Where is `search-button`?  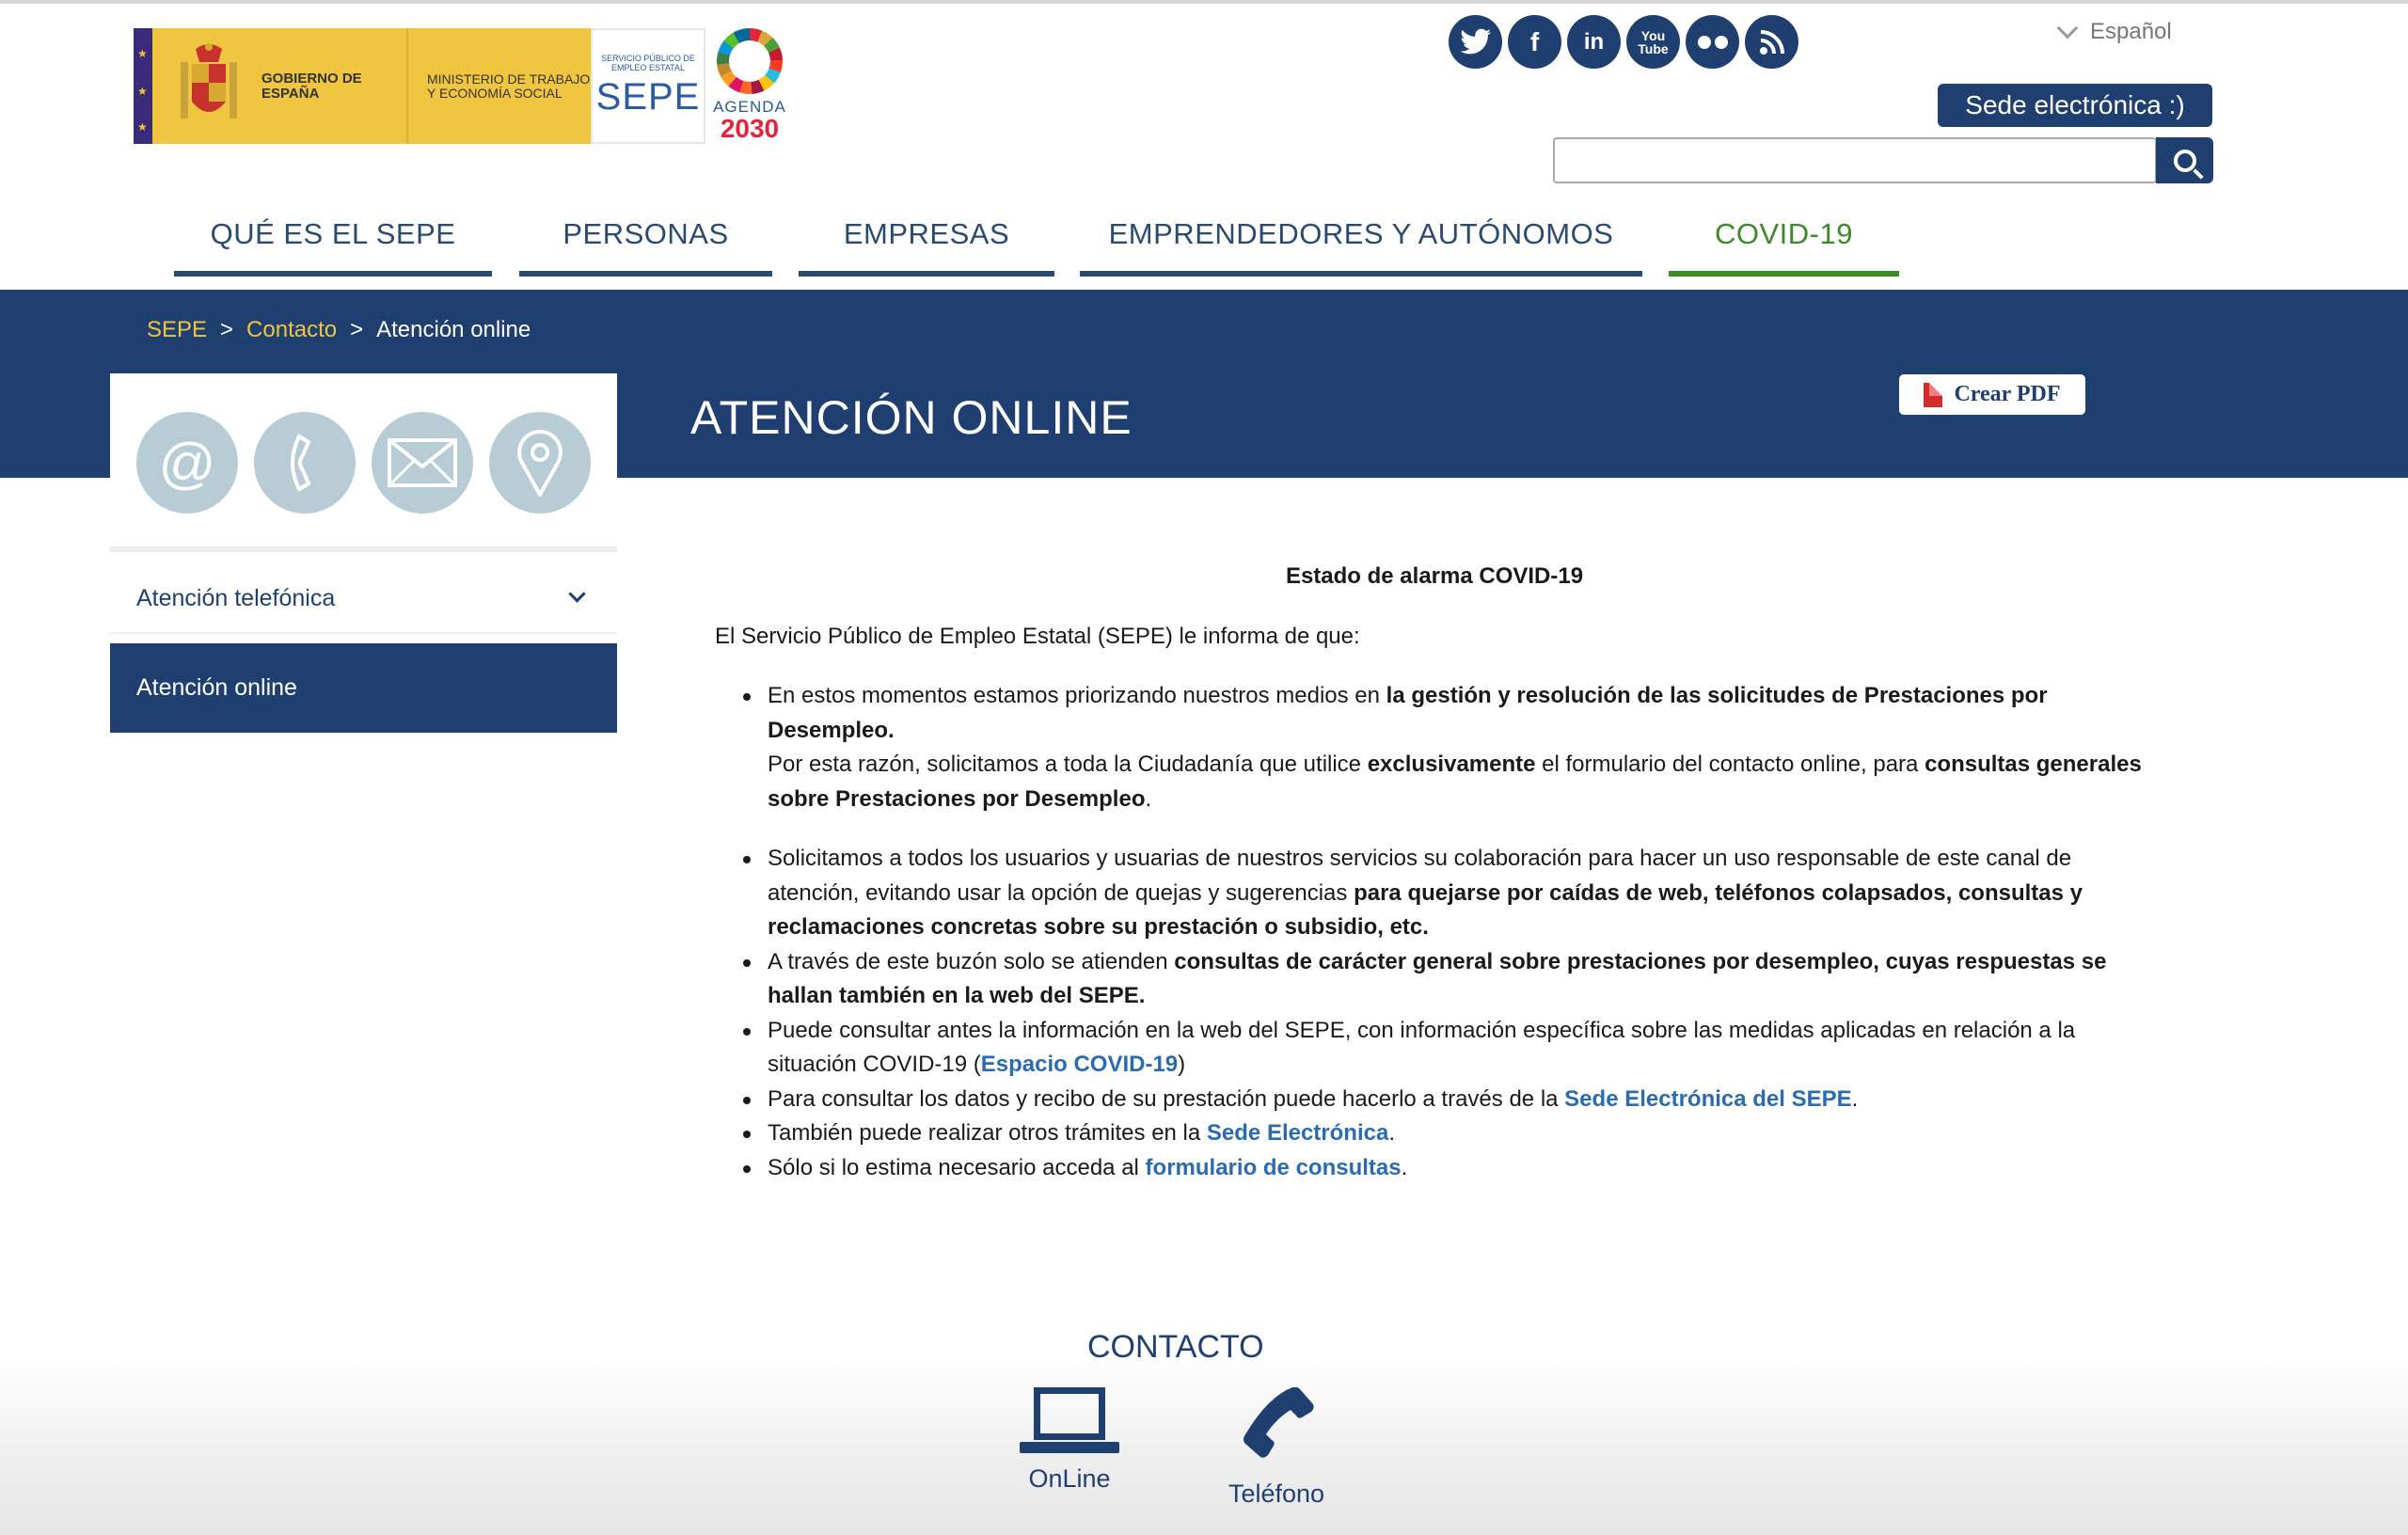
search-button is located at coordinates (2185, 160).